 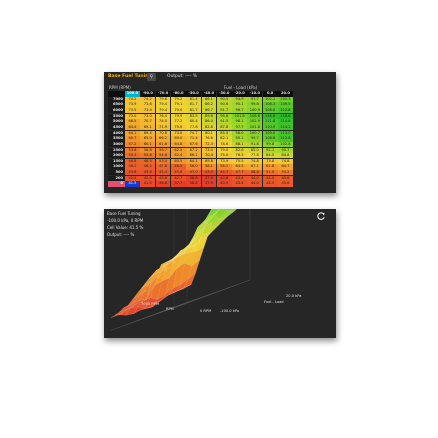 What do you see at coordinates (194, 122) in the screenshot?
I see `table-cell: 80.4` at bounding box center [194, 122].